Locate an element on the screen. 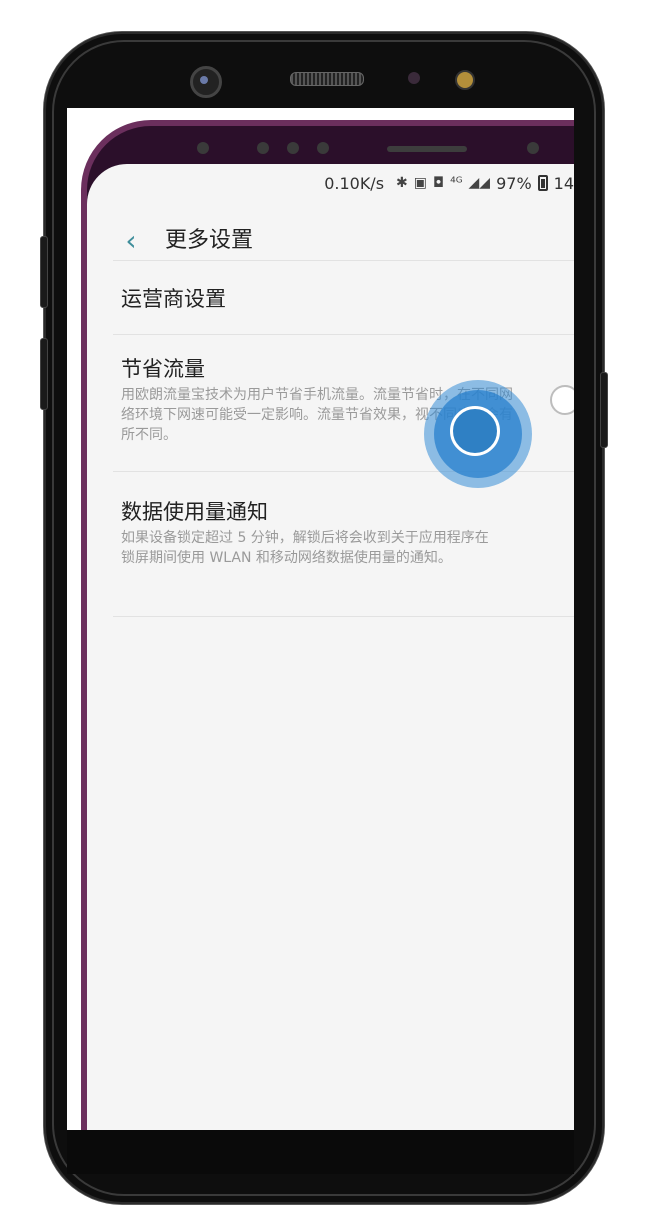  signal-strength-icon: ◢◢ is located at coordinates (479, 183).